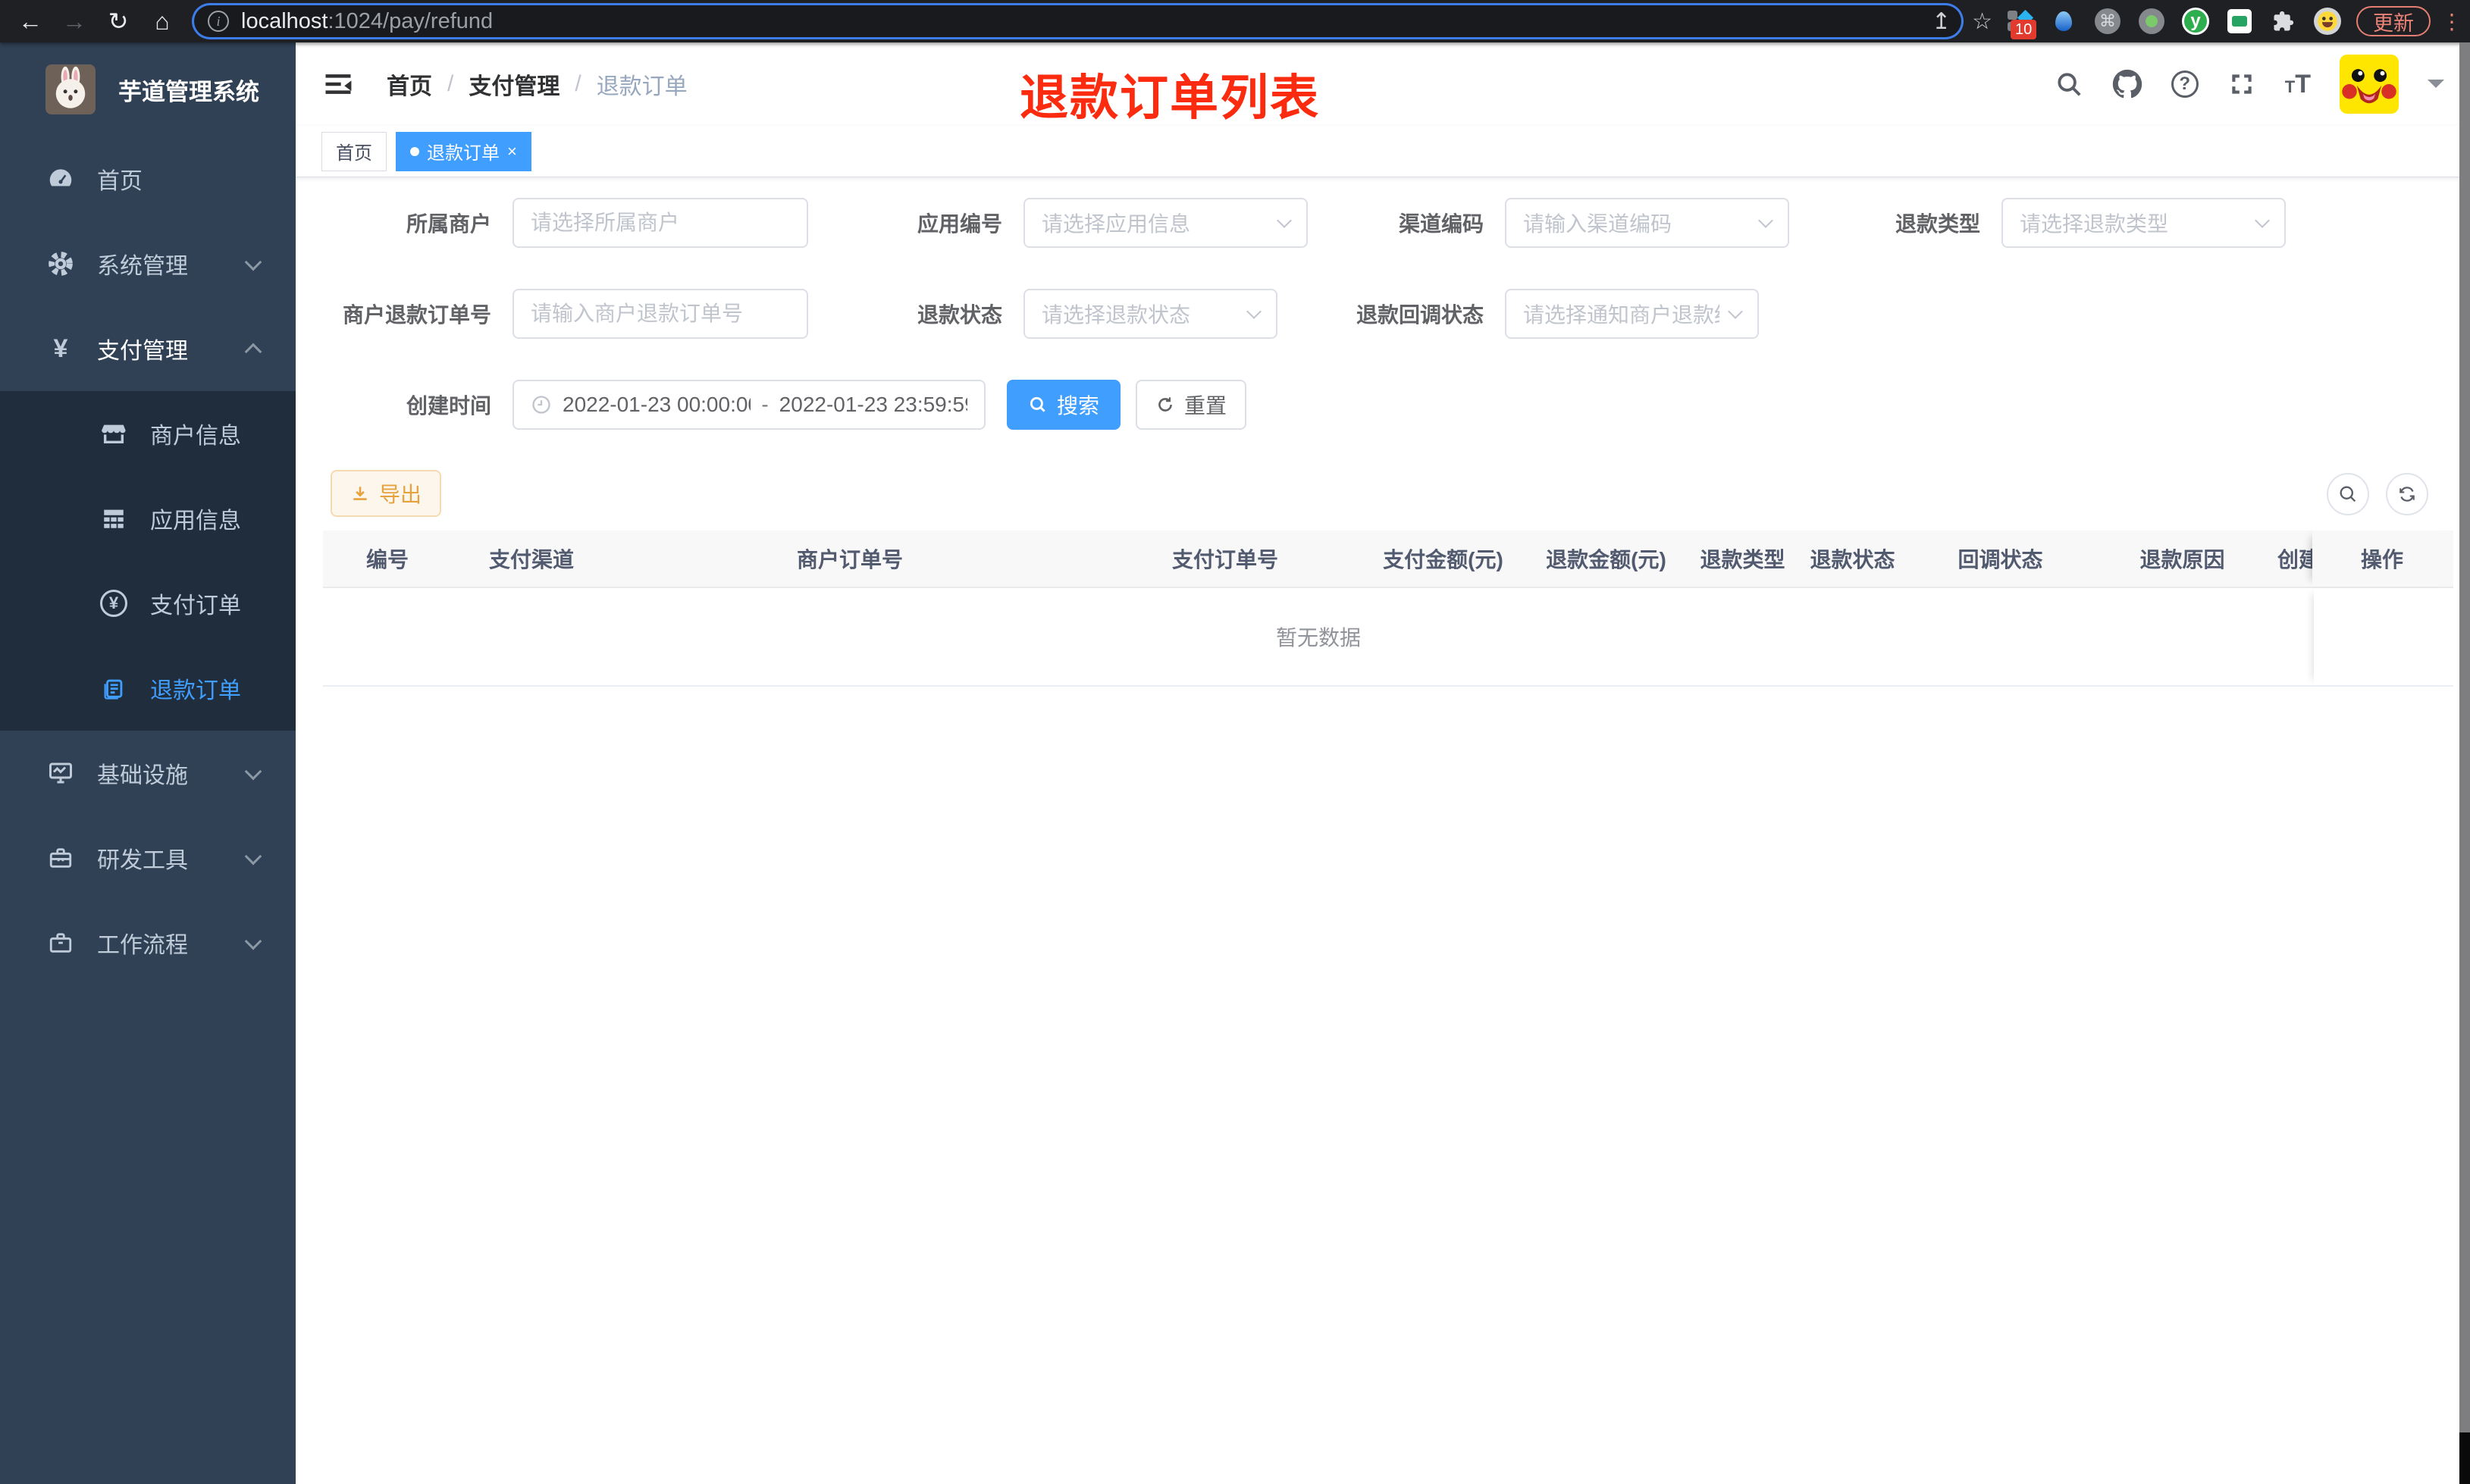  I want to click on help-icon: ?, so click(2185, 84).